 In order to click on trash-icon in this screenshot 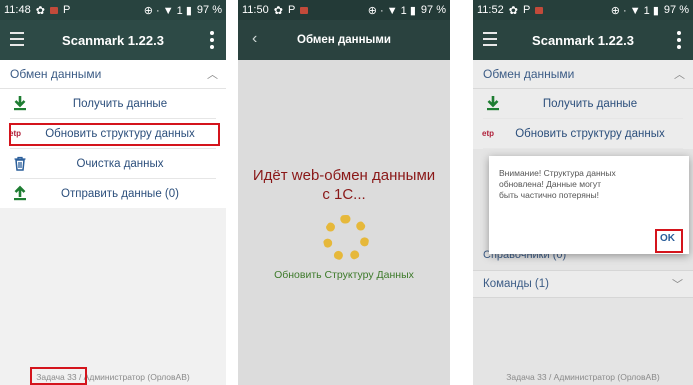, I will do `click(20, 163)`.